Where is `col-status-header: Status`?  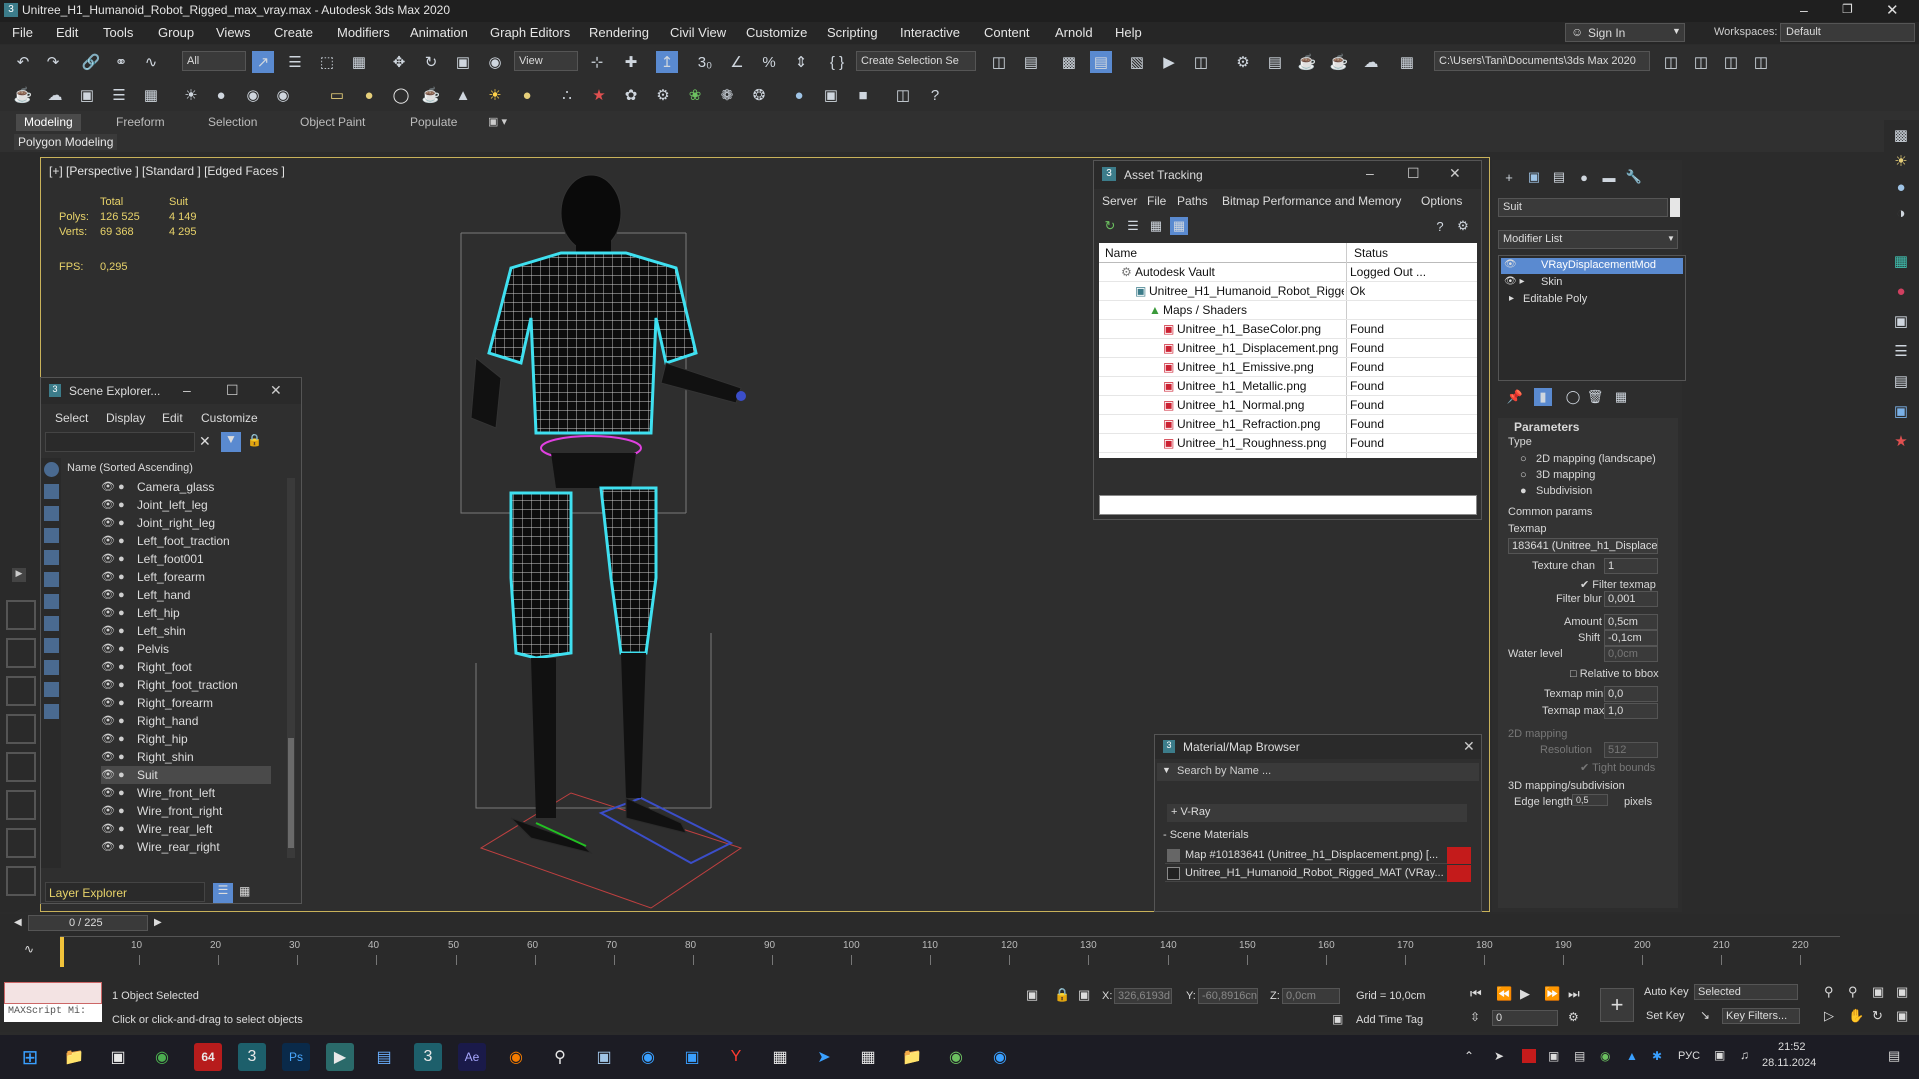
col-status-header: Status is located at coordinates (1371, 253).